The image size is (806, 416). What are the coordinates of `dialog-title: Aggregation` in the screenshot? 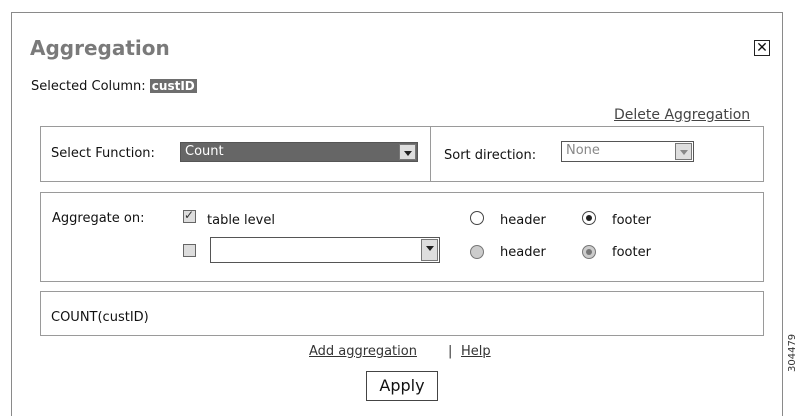 It's located at (100, 48).